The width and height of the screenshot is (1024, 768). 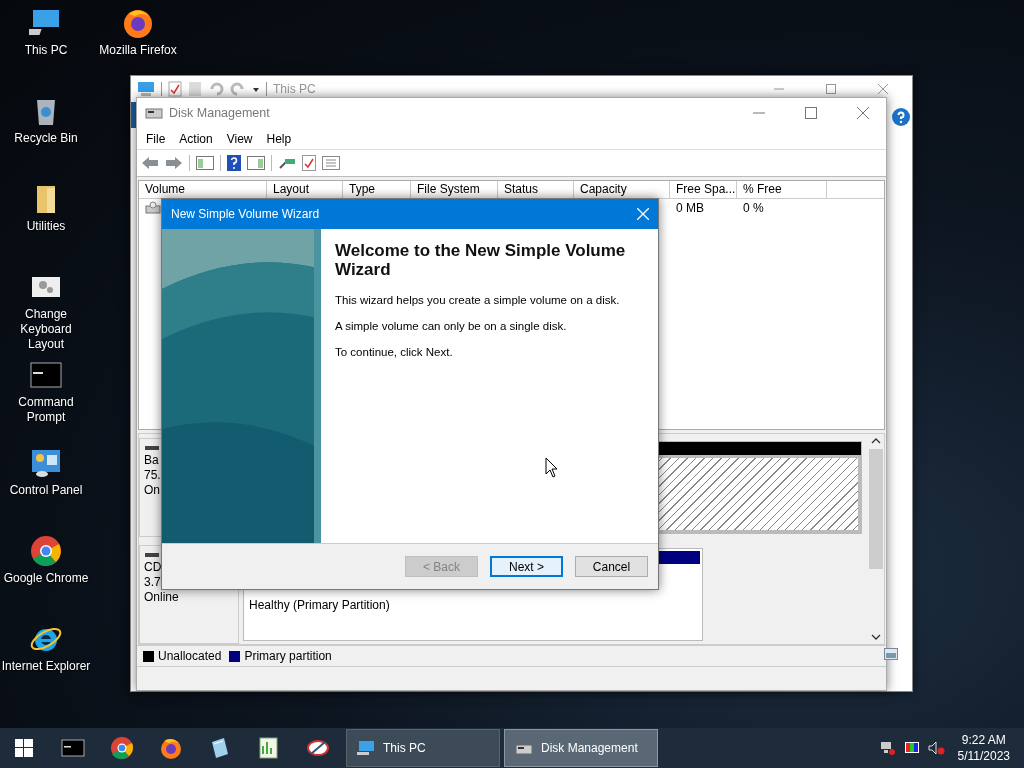 What do you see at coordinates (891, 654) in the screenshot?
I see `window-icon` at bounding box center [891, 654].